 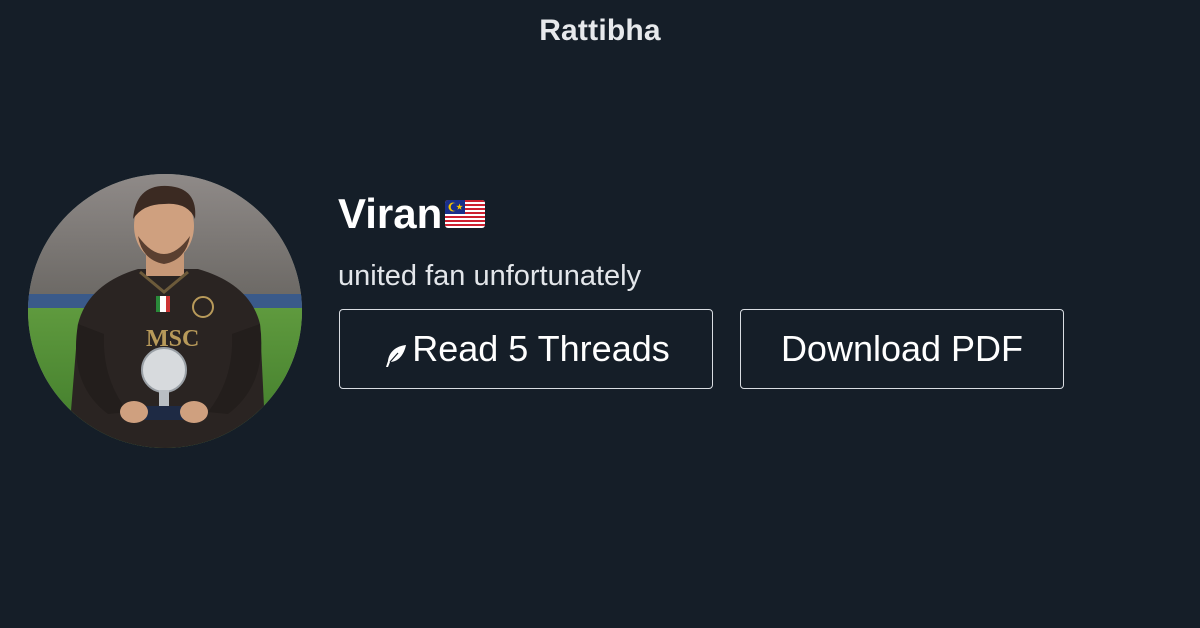 What do you see at coordinates (390, 213) in the screenshot?
I see `profile-name: Viran` at bounding box center [390, 213].